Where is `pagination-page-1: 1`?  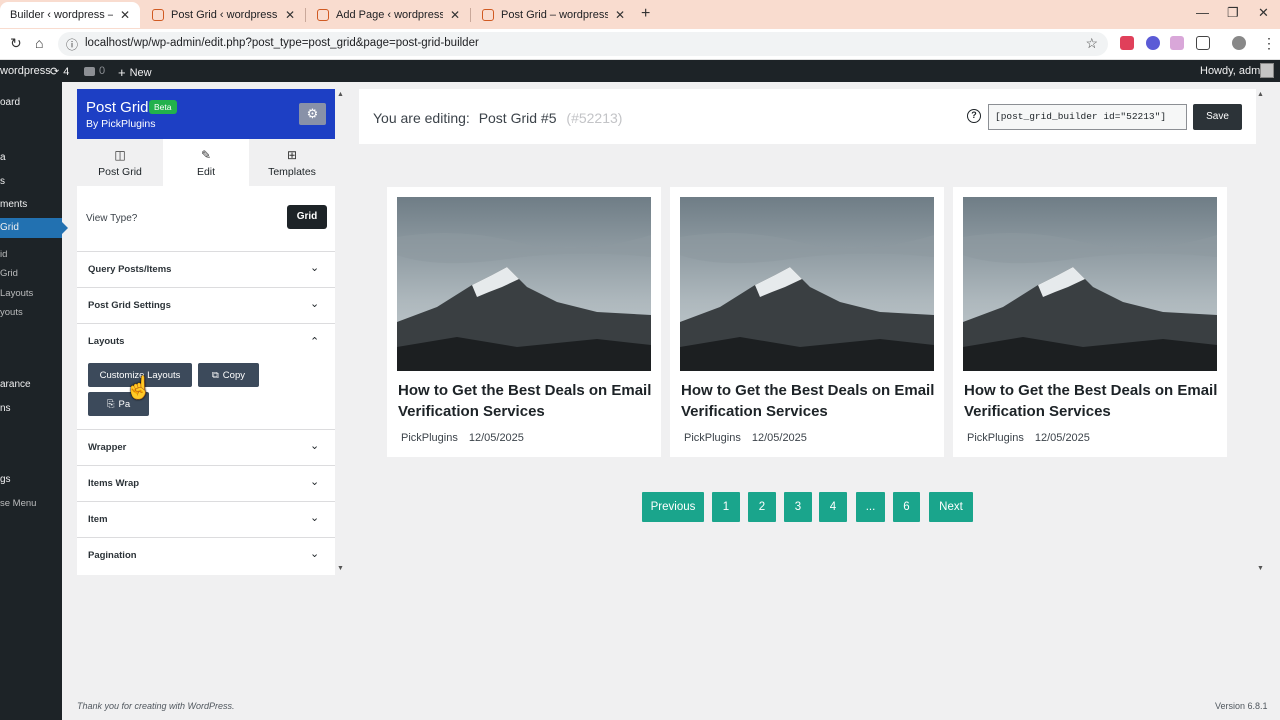
pagination-page-1: 1 is located at coordinates (726, 507).